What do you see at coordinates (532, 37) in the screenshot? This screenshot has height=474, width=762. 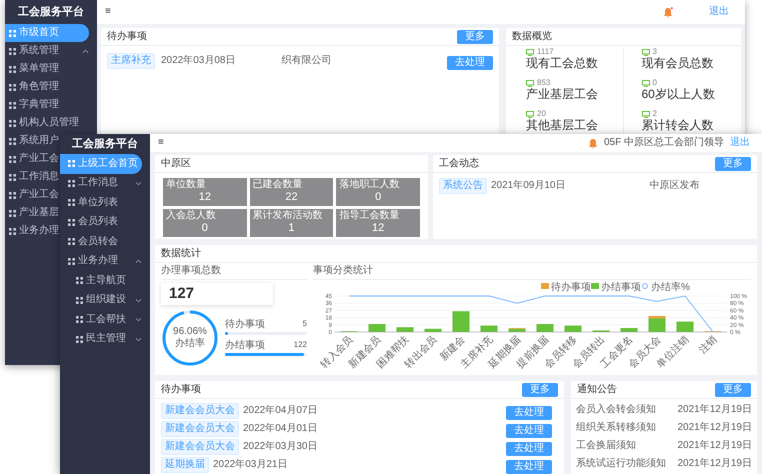 I see `panel-title: 数据概览` at bounding box center [532, 37].